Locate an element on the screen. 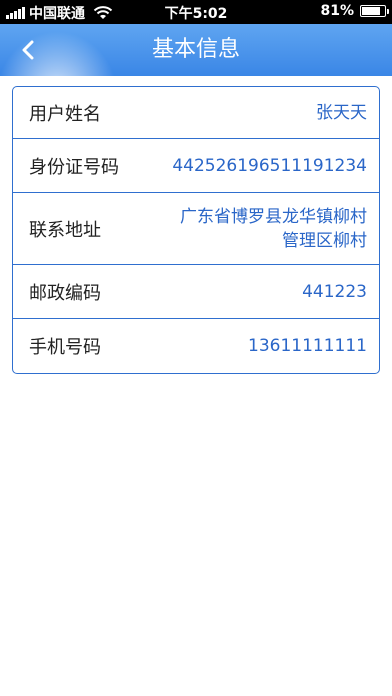 The width and height of the screenshot is (392, 696). name-value: 张天天 is located at coordinates (341, 112).